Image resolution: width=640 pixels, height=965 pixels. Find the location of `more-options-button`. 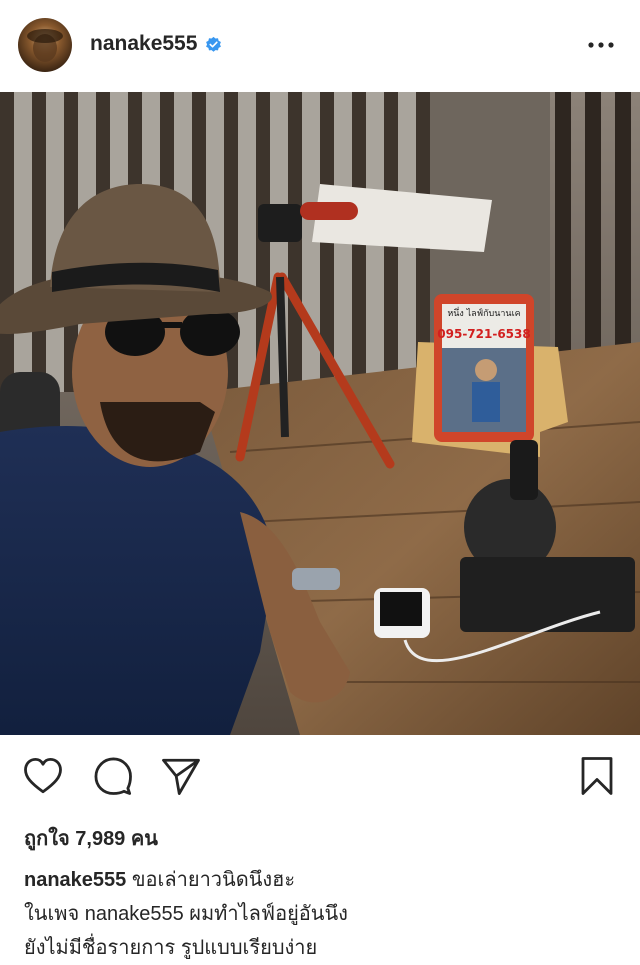

more-options-button is located at coordinates (601, 45).